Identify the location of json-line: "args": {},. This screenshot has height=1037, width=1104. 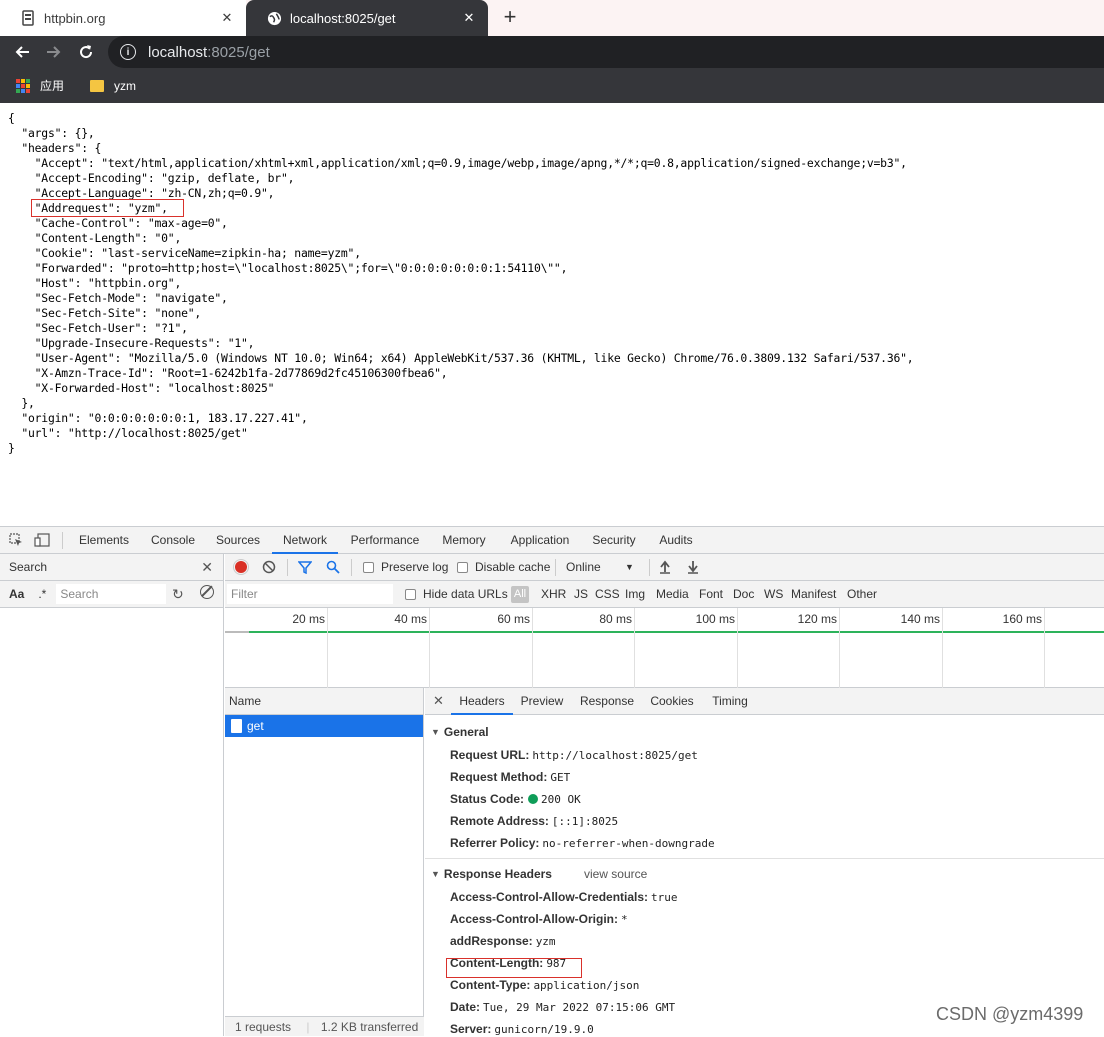
(51, 133).